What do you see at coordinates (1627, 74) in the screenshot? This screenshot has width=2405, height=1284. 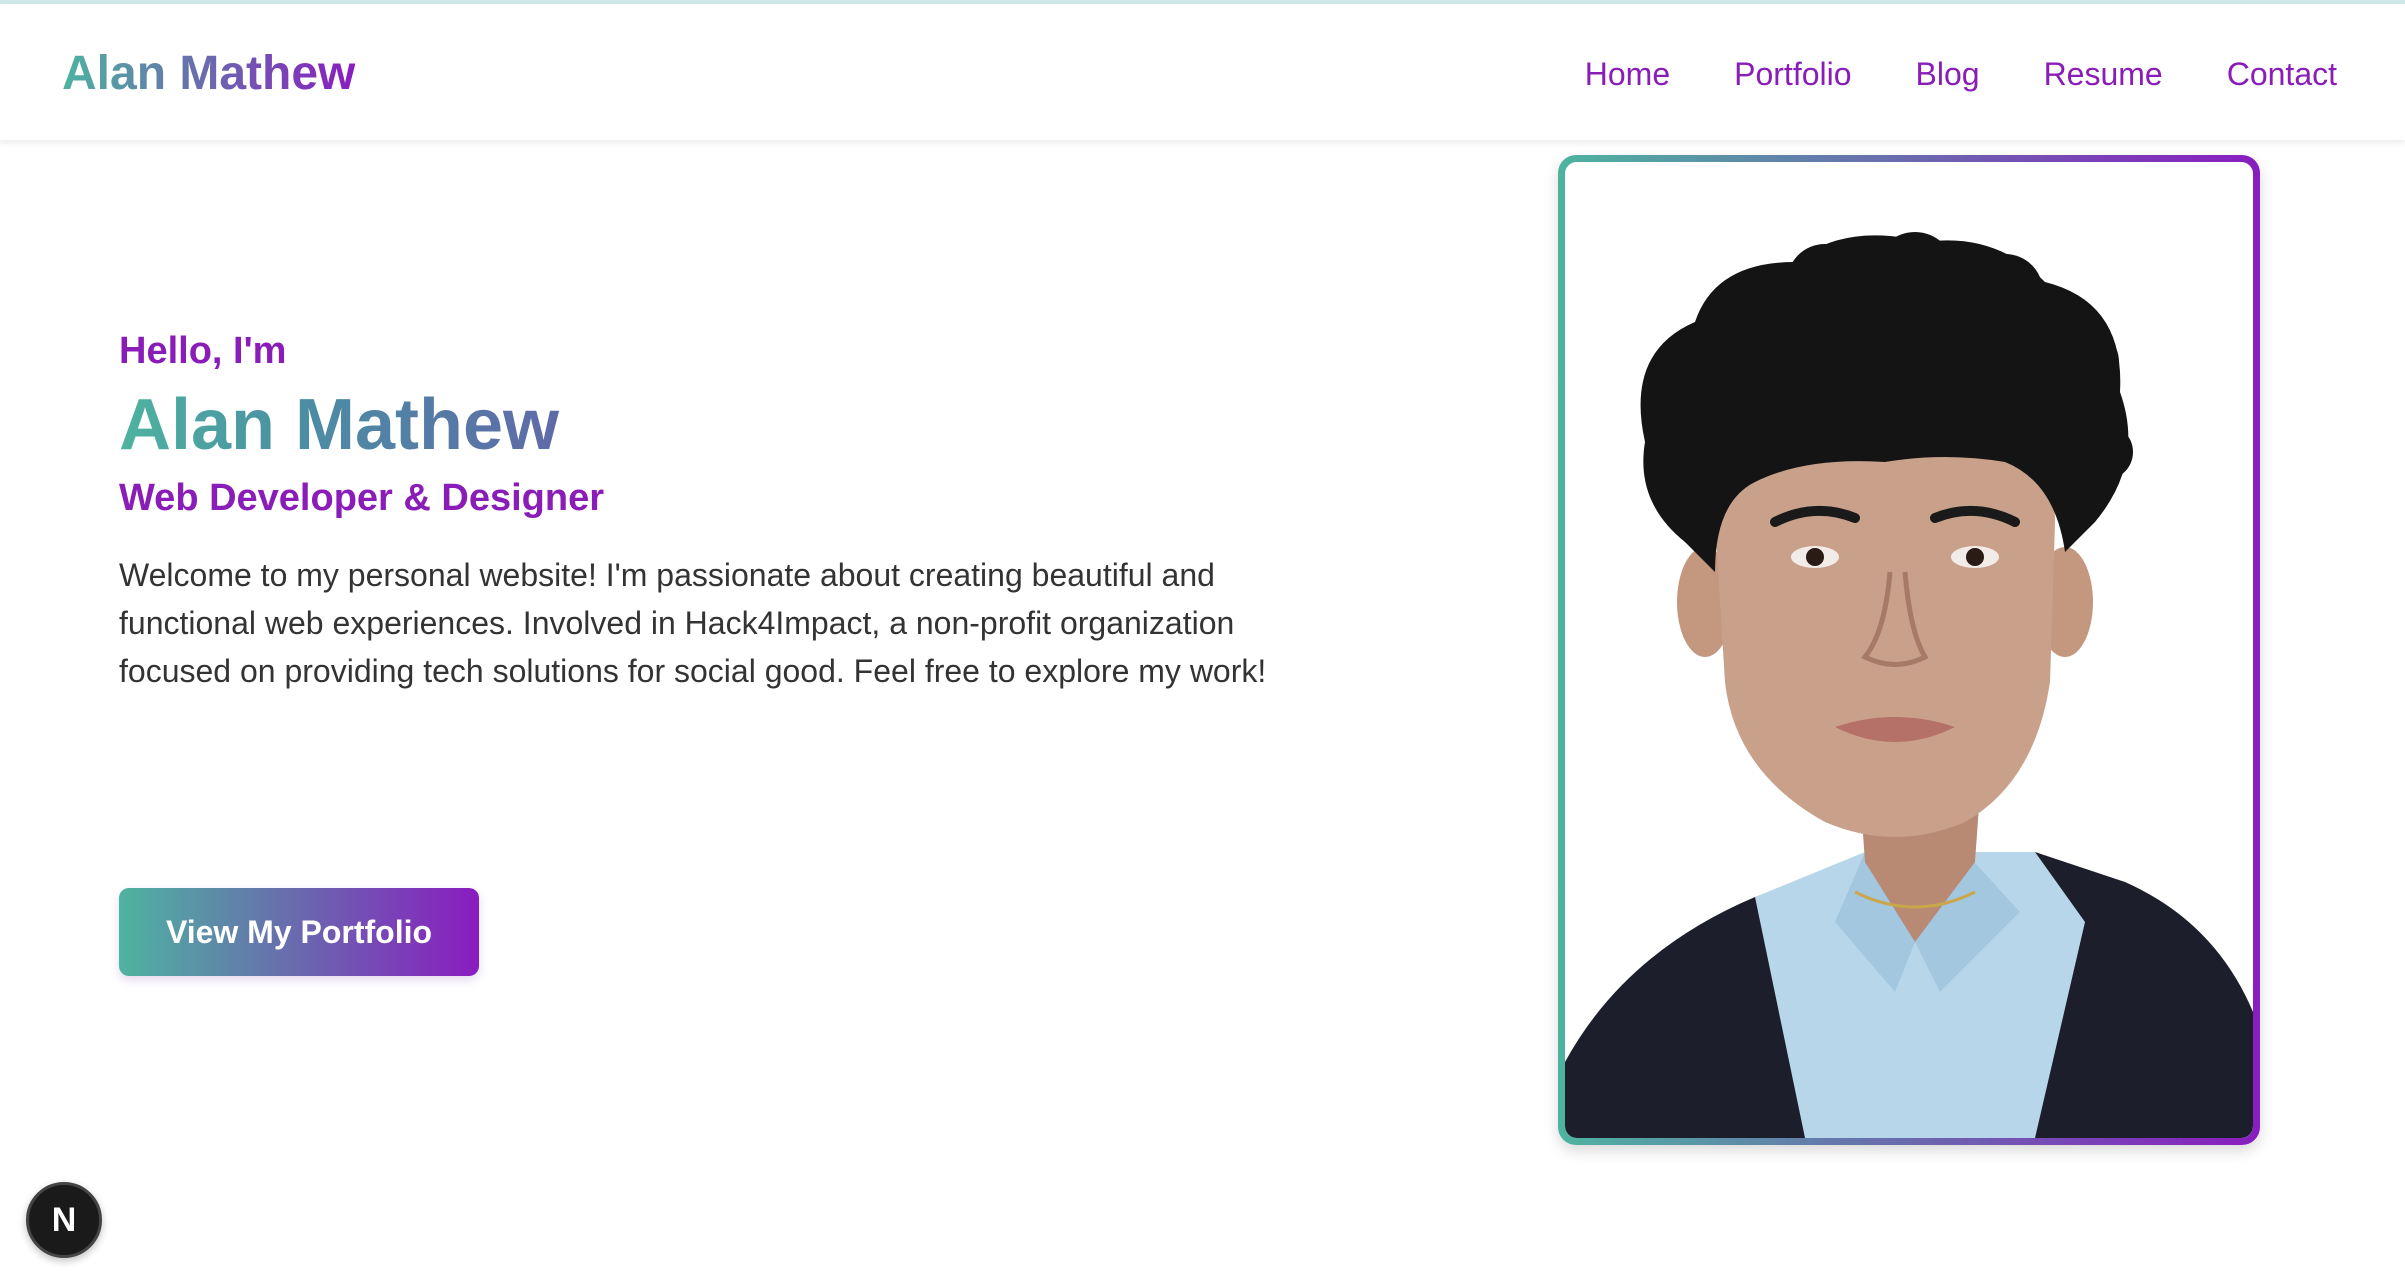 I see `nav-link-home: Home` at bounding box center [1627, 74].